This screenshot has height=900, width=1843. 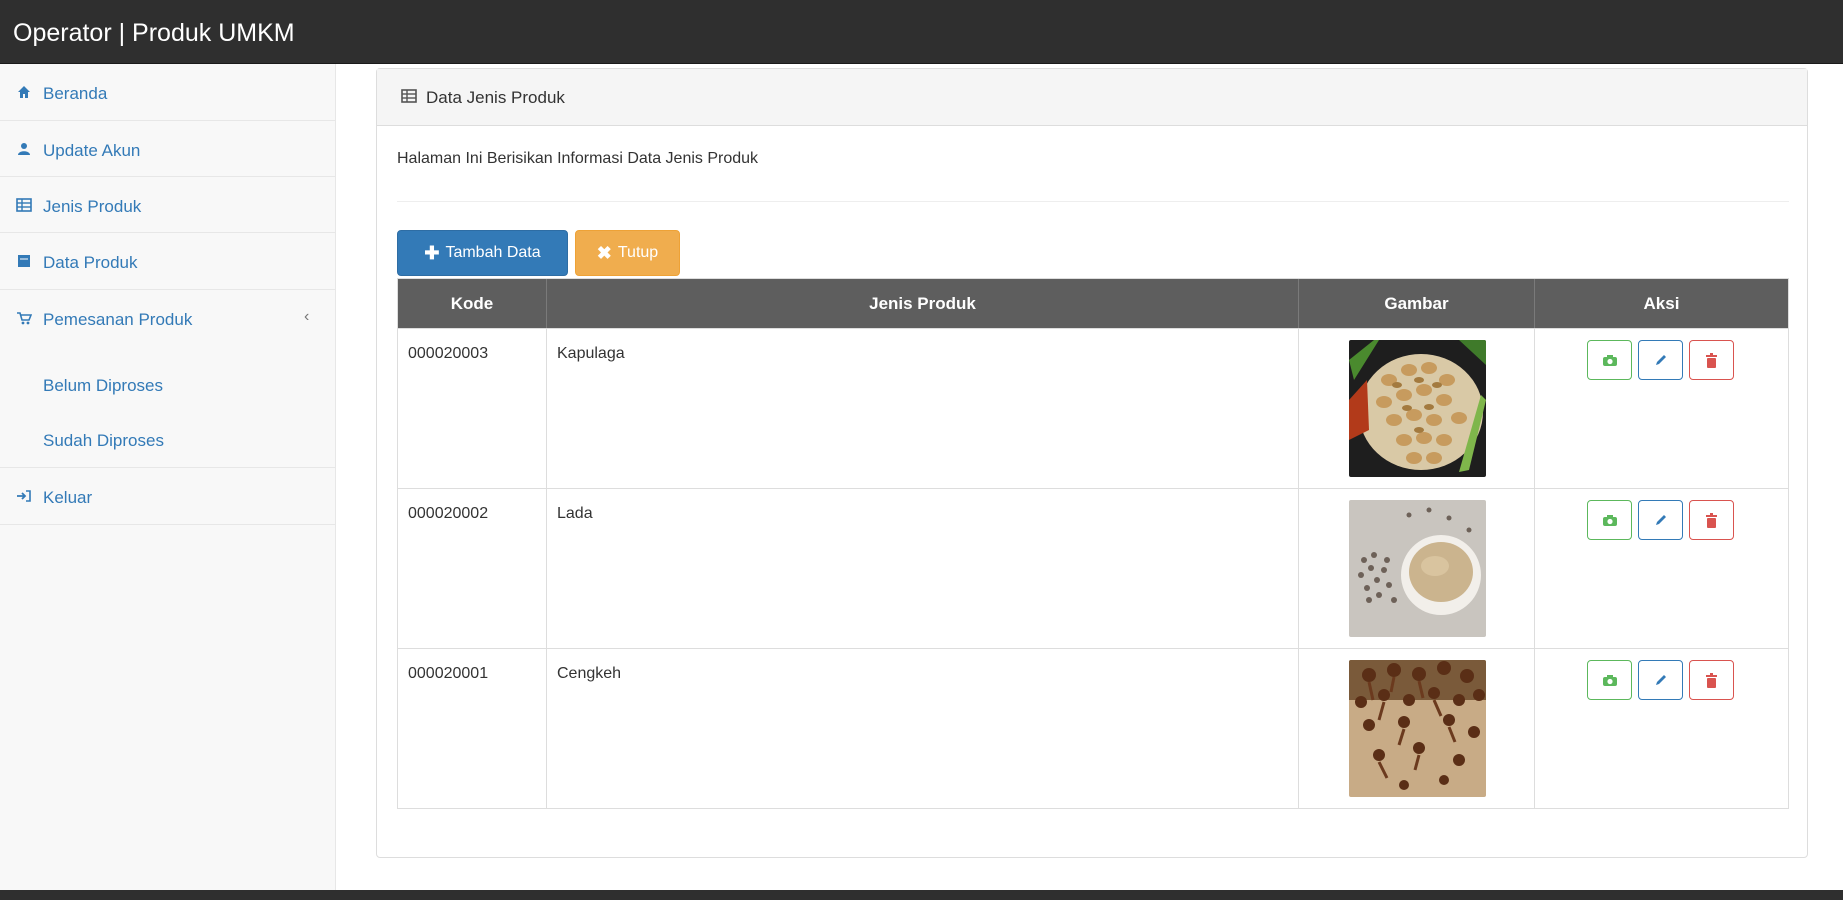 I want to click on add-data-label: Tambah Data, so click(x=493, y=252).